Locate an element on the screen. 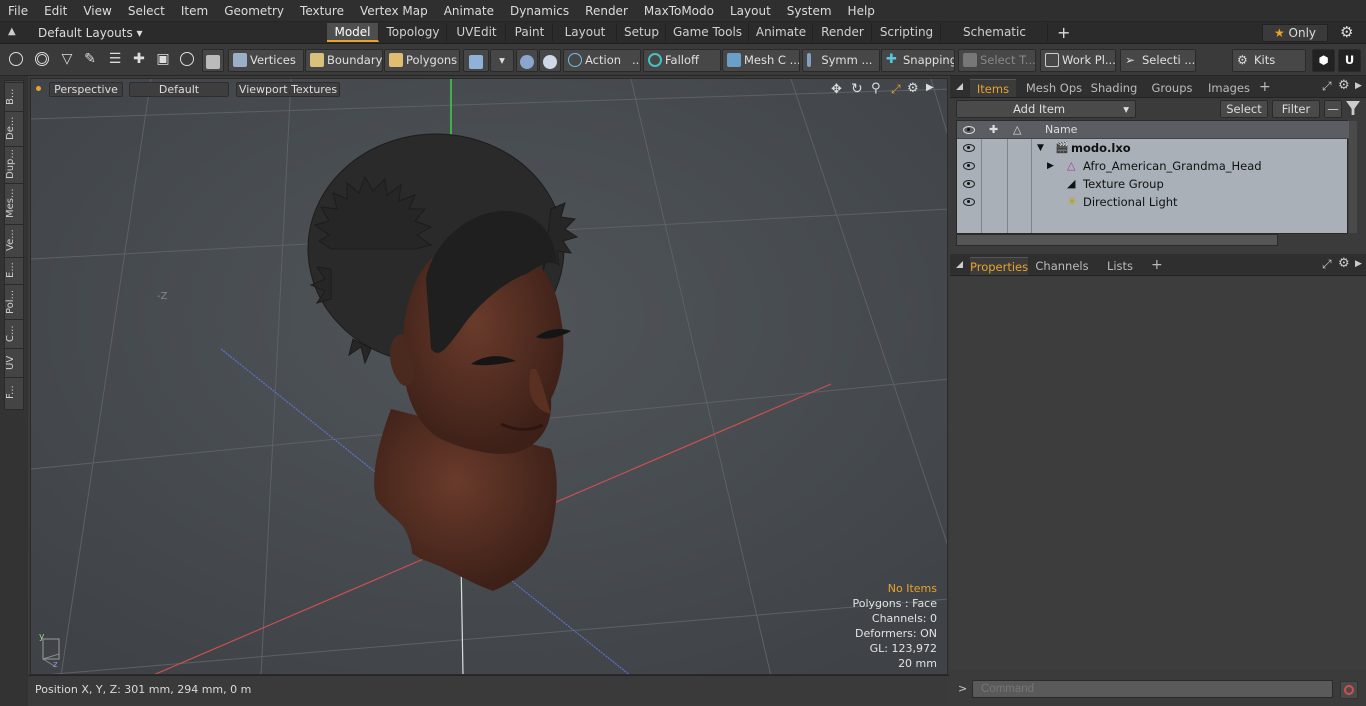 Image resolution: width=1366 pixels, height=706 pixels. perspective-button: Perspective is located at coordinates (86, 89).